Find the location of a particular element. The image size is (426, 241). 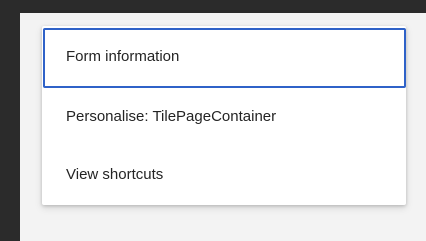

menu-item-label: Personalise: TilePageContainer is located at coordinates (171, 116).